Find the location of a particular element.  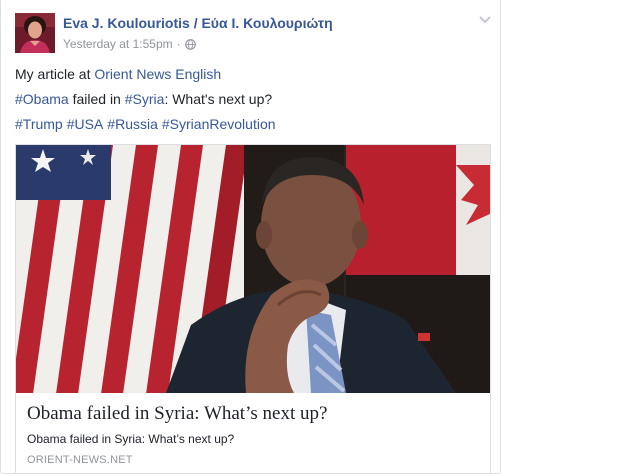

post-text-line-2: #Obama failed in #Syria: What's next up? is located at coordinates (143, 99).